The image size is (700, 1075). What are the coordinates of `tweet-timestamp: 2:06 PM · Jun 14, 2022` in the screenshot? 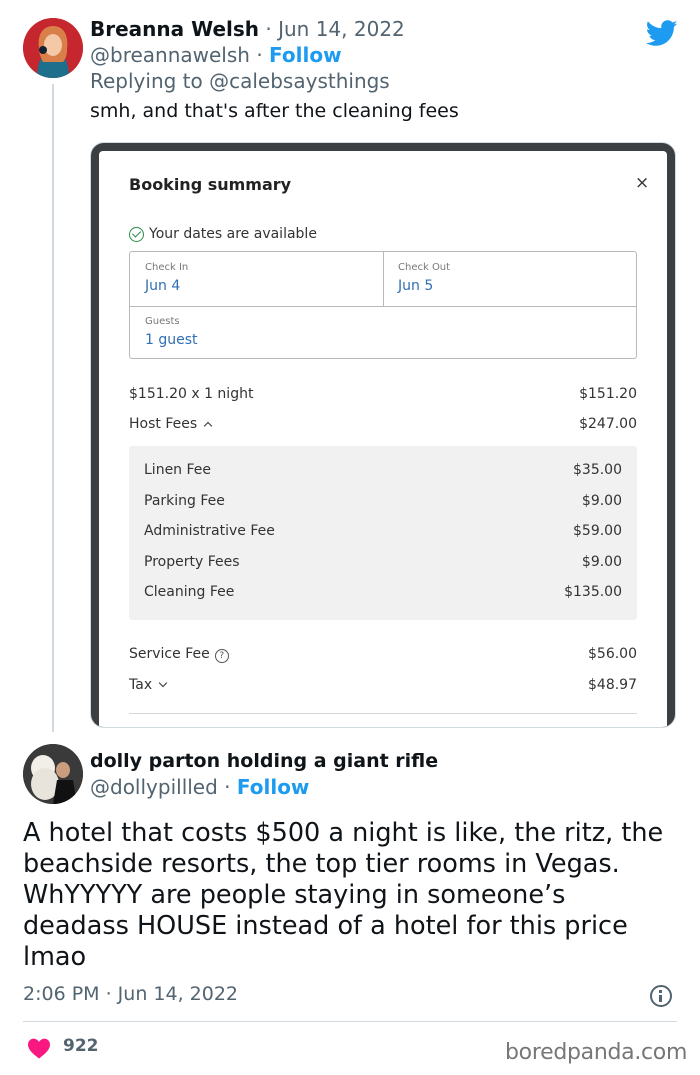 It's located at (130, 994).